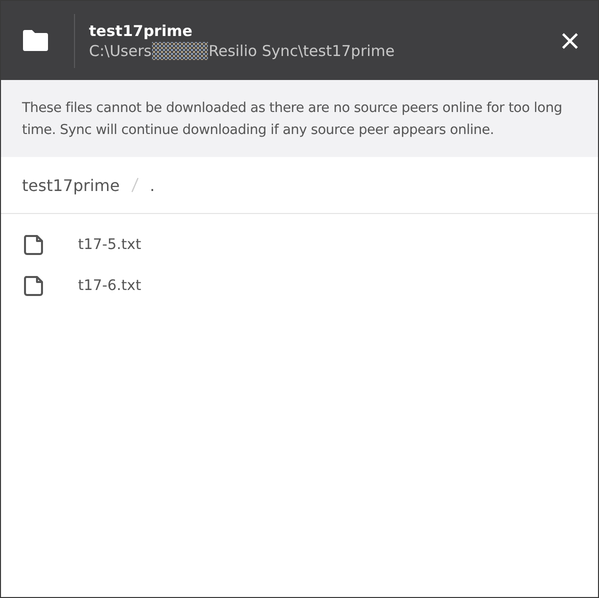 Image resolution: width=599 pixels, height=598 pixels. Describe the element at coordinates (301, 50) in the screenshot. I see `folder-path: Resilio Sync\test17prime` at that location.